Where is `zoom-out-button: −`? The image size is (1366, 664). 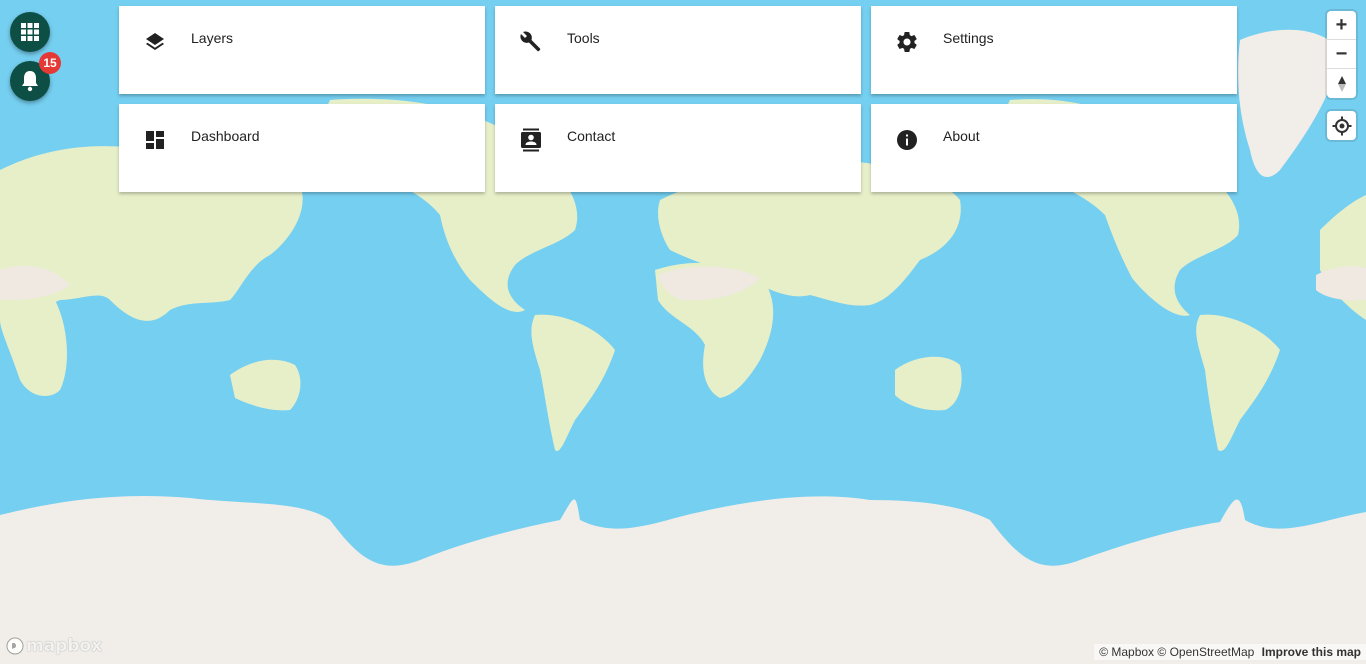 zoom-out-button: − is located at coordinates (1341, 54).